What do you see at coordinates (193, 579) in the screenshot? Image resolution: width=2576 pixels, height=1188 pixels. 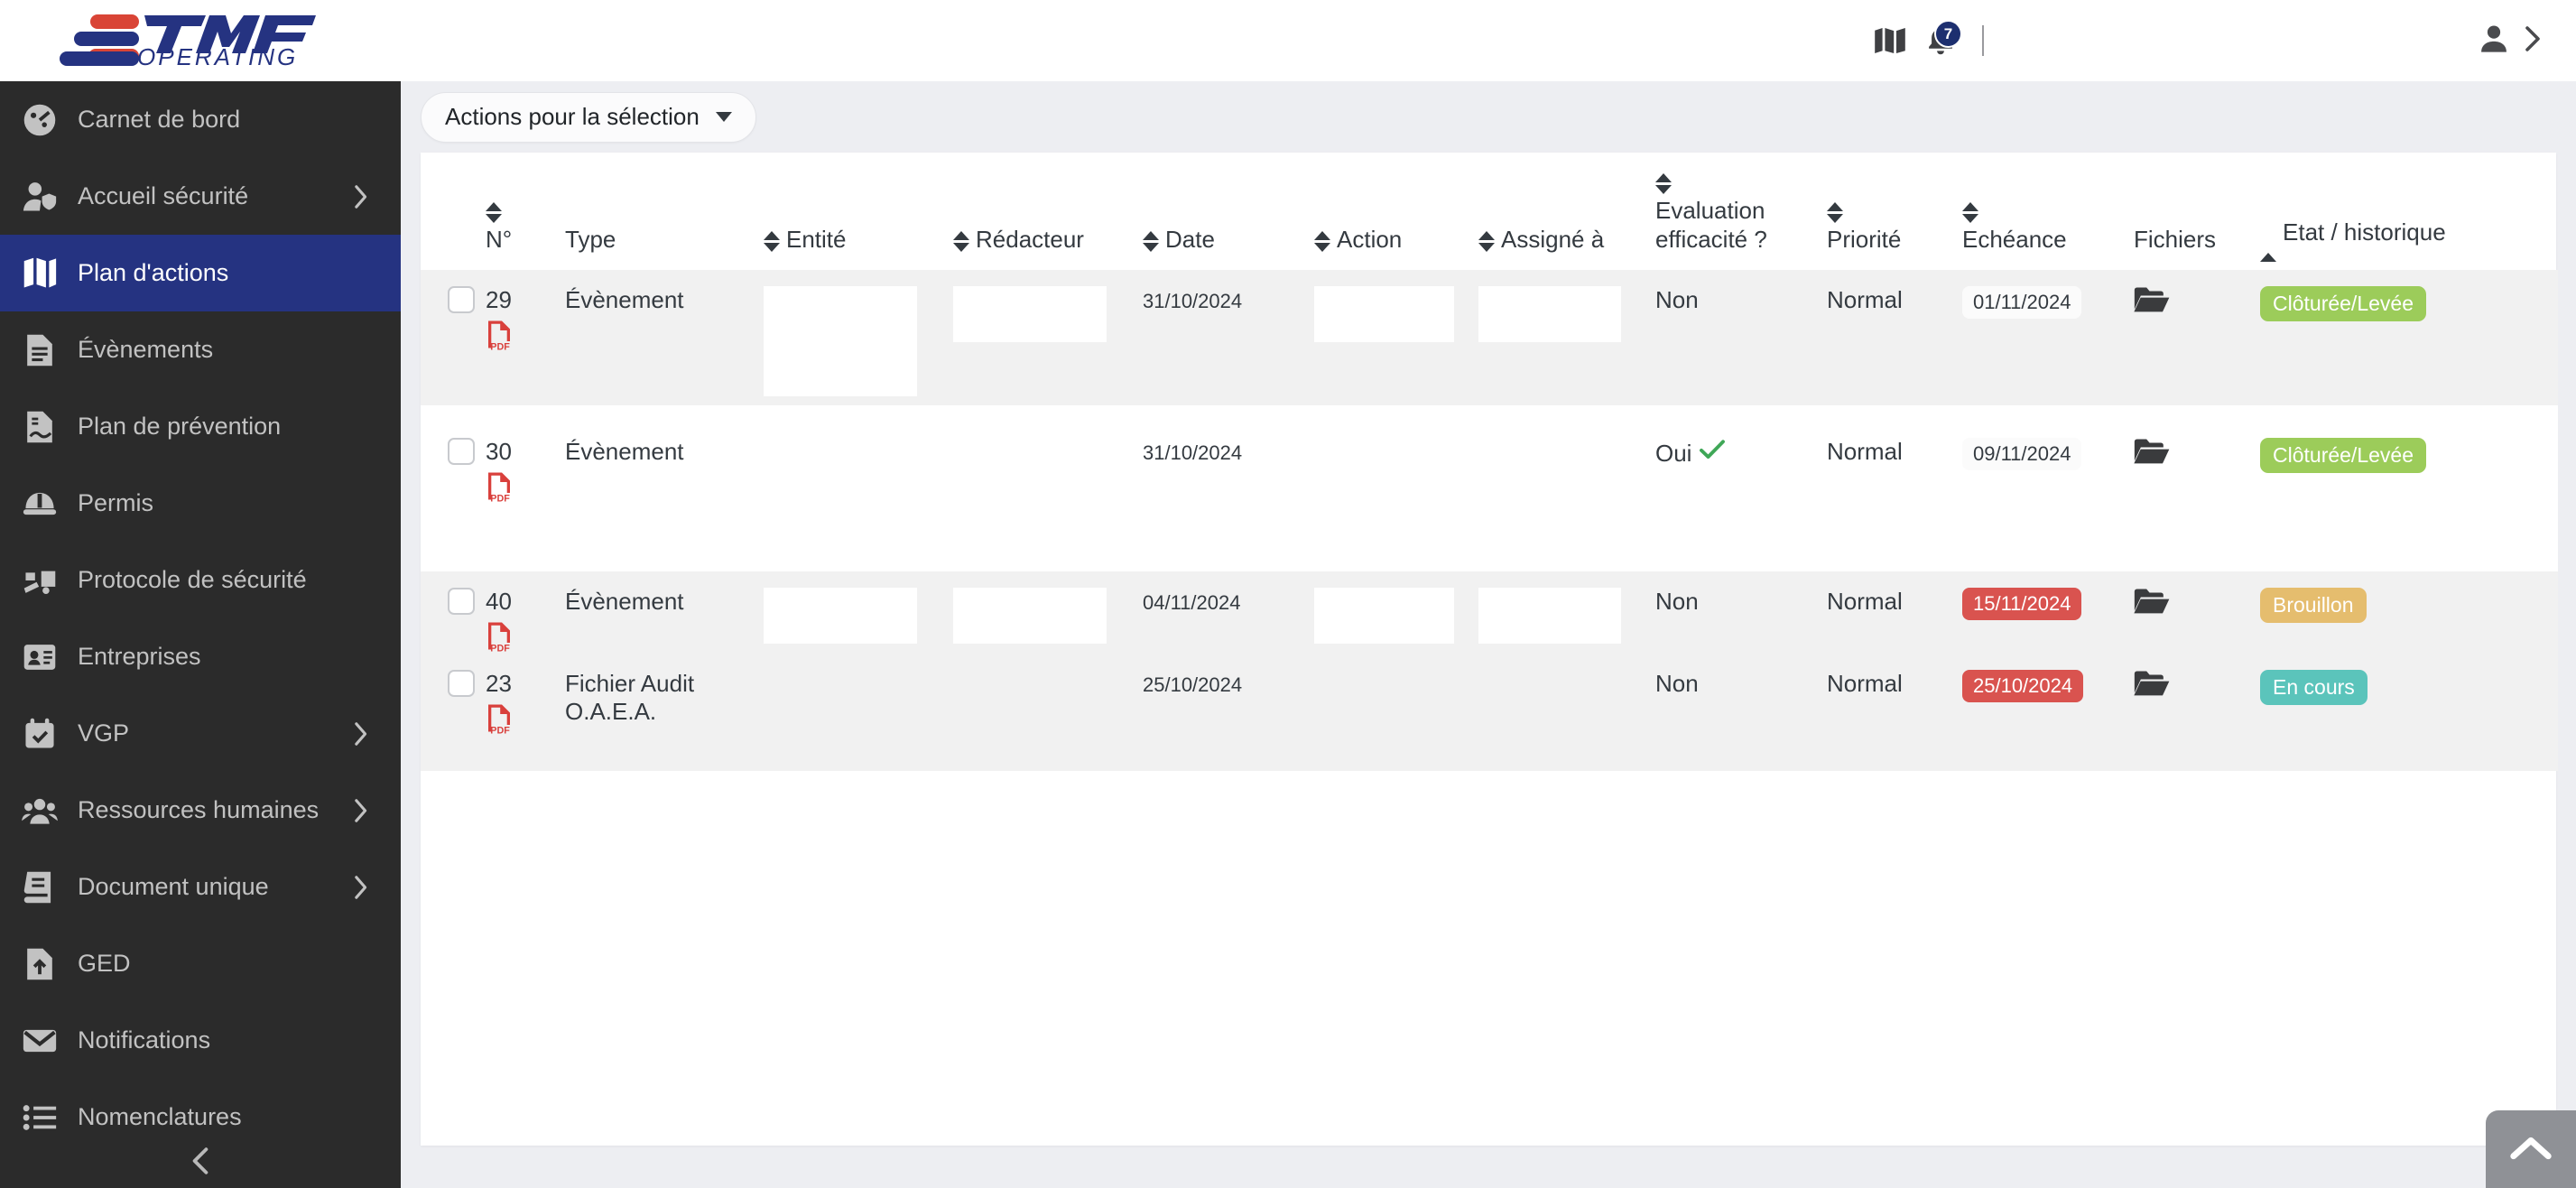 I see `sidebar-item-label: Protocole de sécurité` at bounding box center [193, 579].